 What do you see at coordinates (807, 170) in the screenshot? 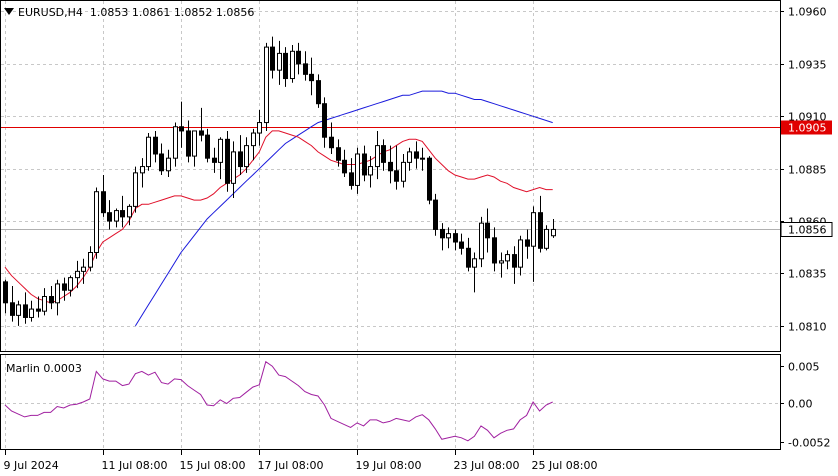
I see `price-tick-label: 1.0885` at bounding box center [807, 170].